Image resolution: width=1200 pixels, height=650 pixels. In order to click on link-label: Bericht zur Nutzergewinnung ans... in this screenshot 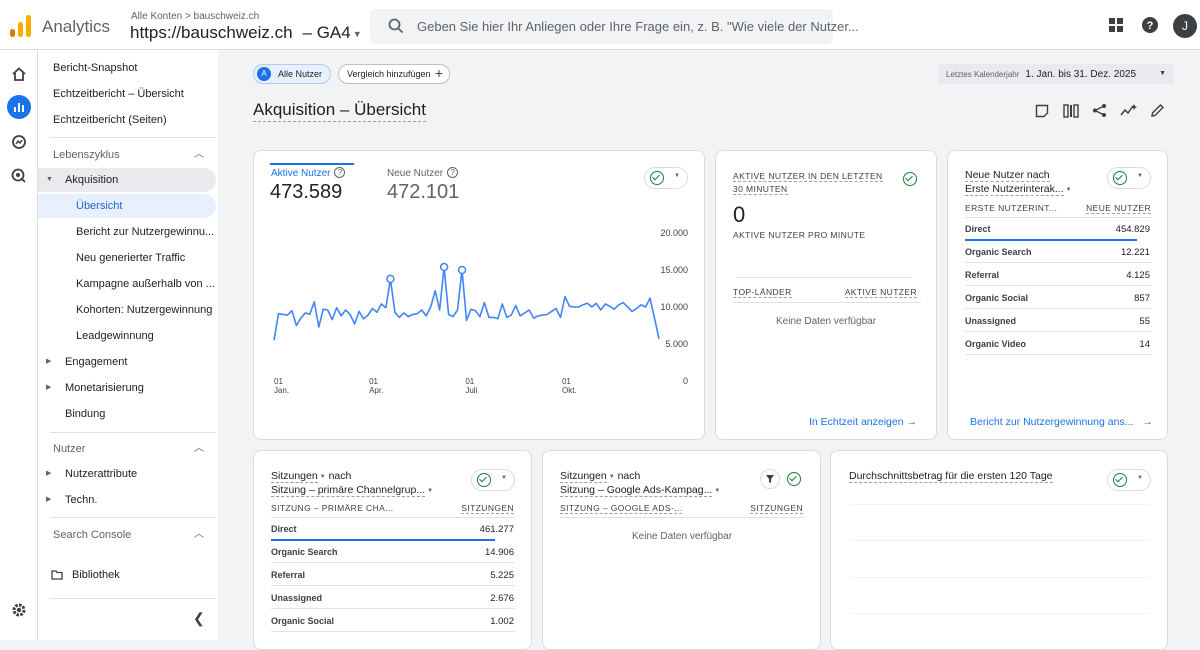, I will do `click(1052, 422)`.